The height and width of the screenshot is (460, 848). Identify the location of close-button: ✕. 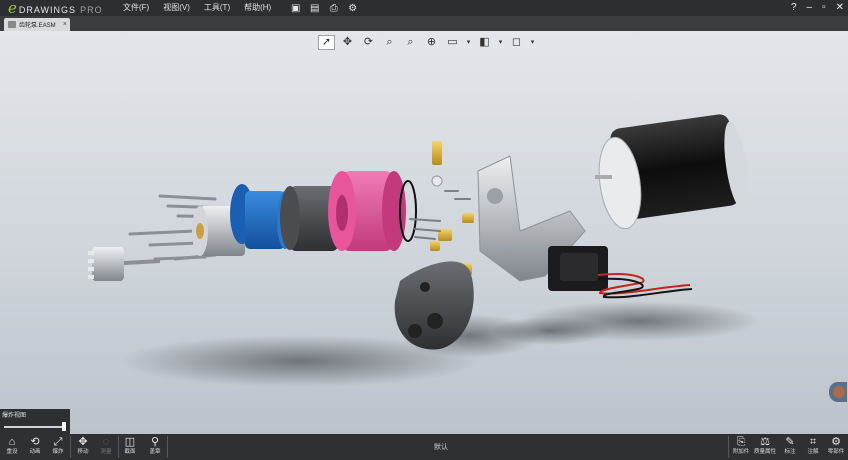
(840, 8).